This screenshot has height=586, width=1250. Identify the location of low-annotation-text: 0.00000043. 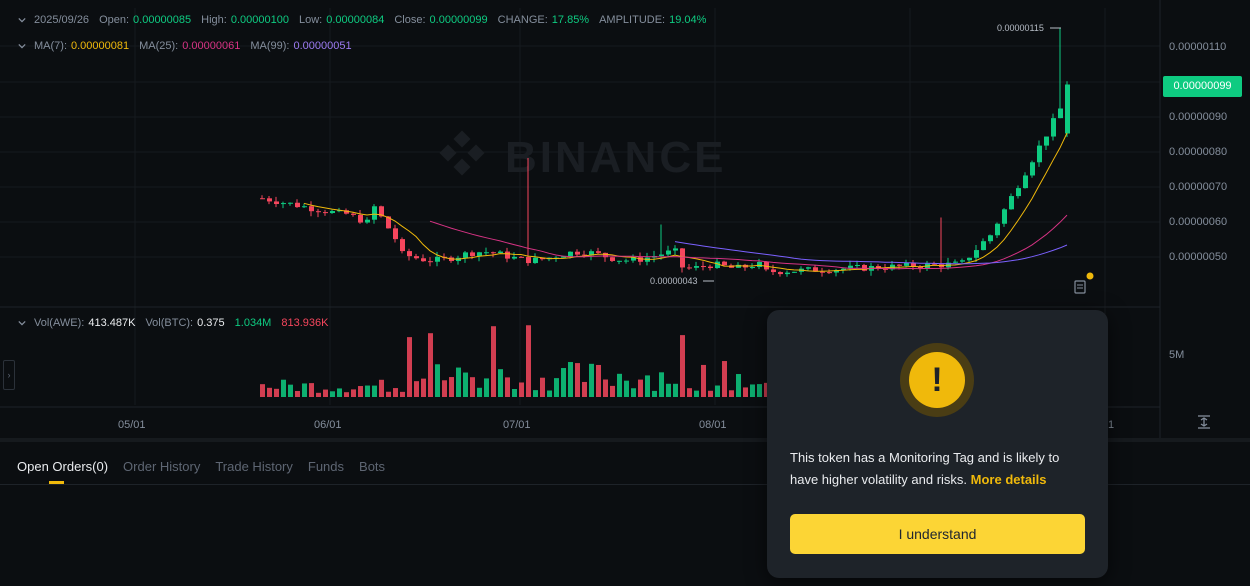
(674, 281).